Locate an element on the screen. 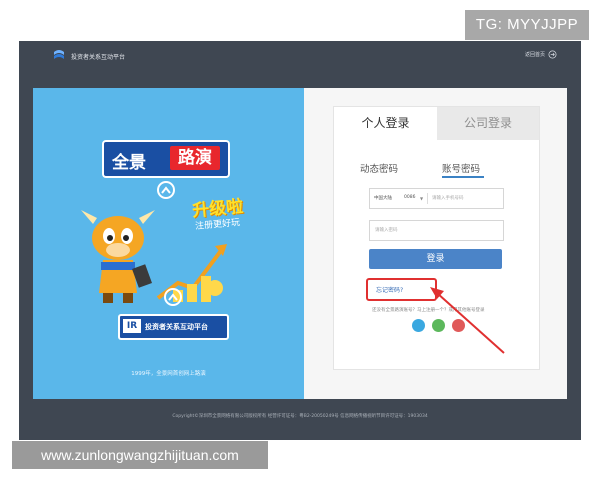 Image resolution: width=600 pixels, height=480 pixels. wechat-icon is located at coordinates (438, 325).